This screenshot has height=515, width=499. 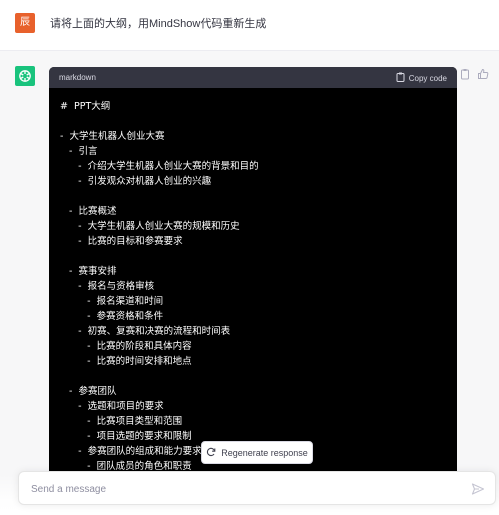 I want to click on message-input, so click(x=241, y=489).